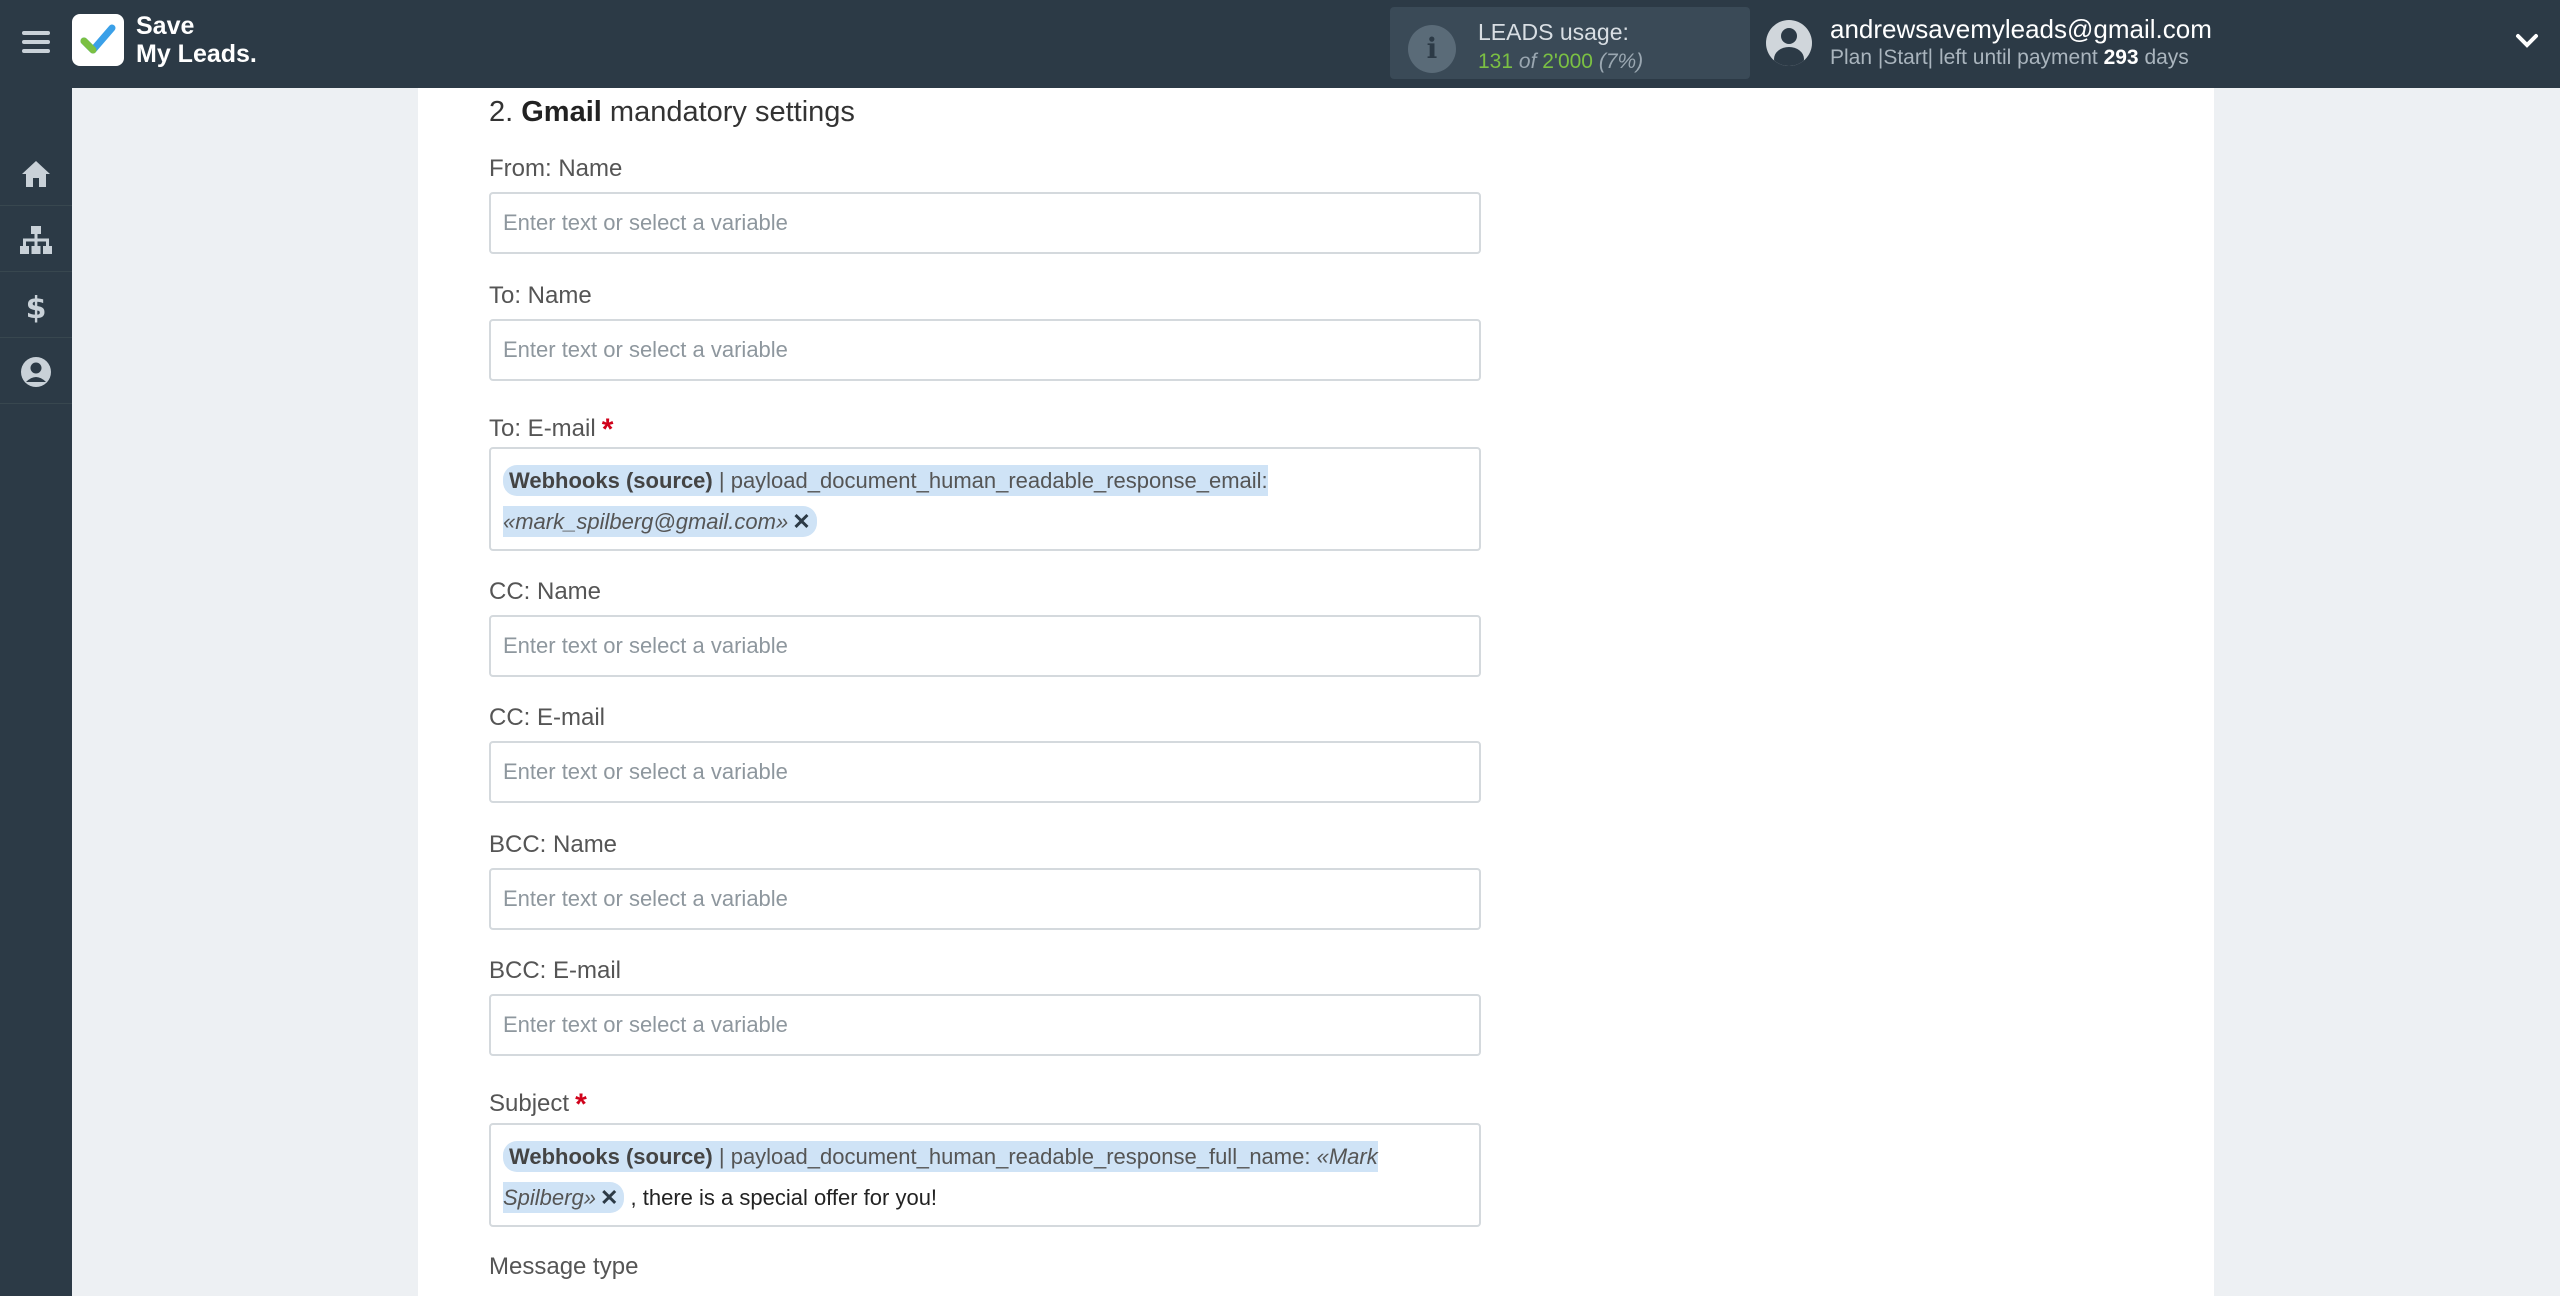 The height and width of the screenshot is (1296, 2560). I want to click on chevron-down-icon, so click(2527, 41).